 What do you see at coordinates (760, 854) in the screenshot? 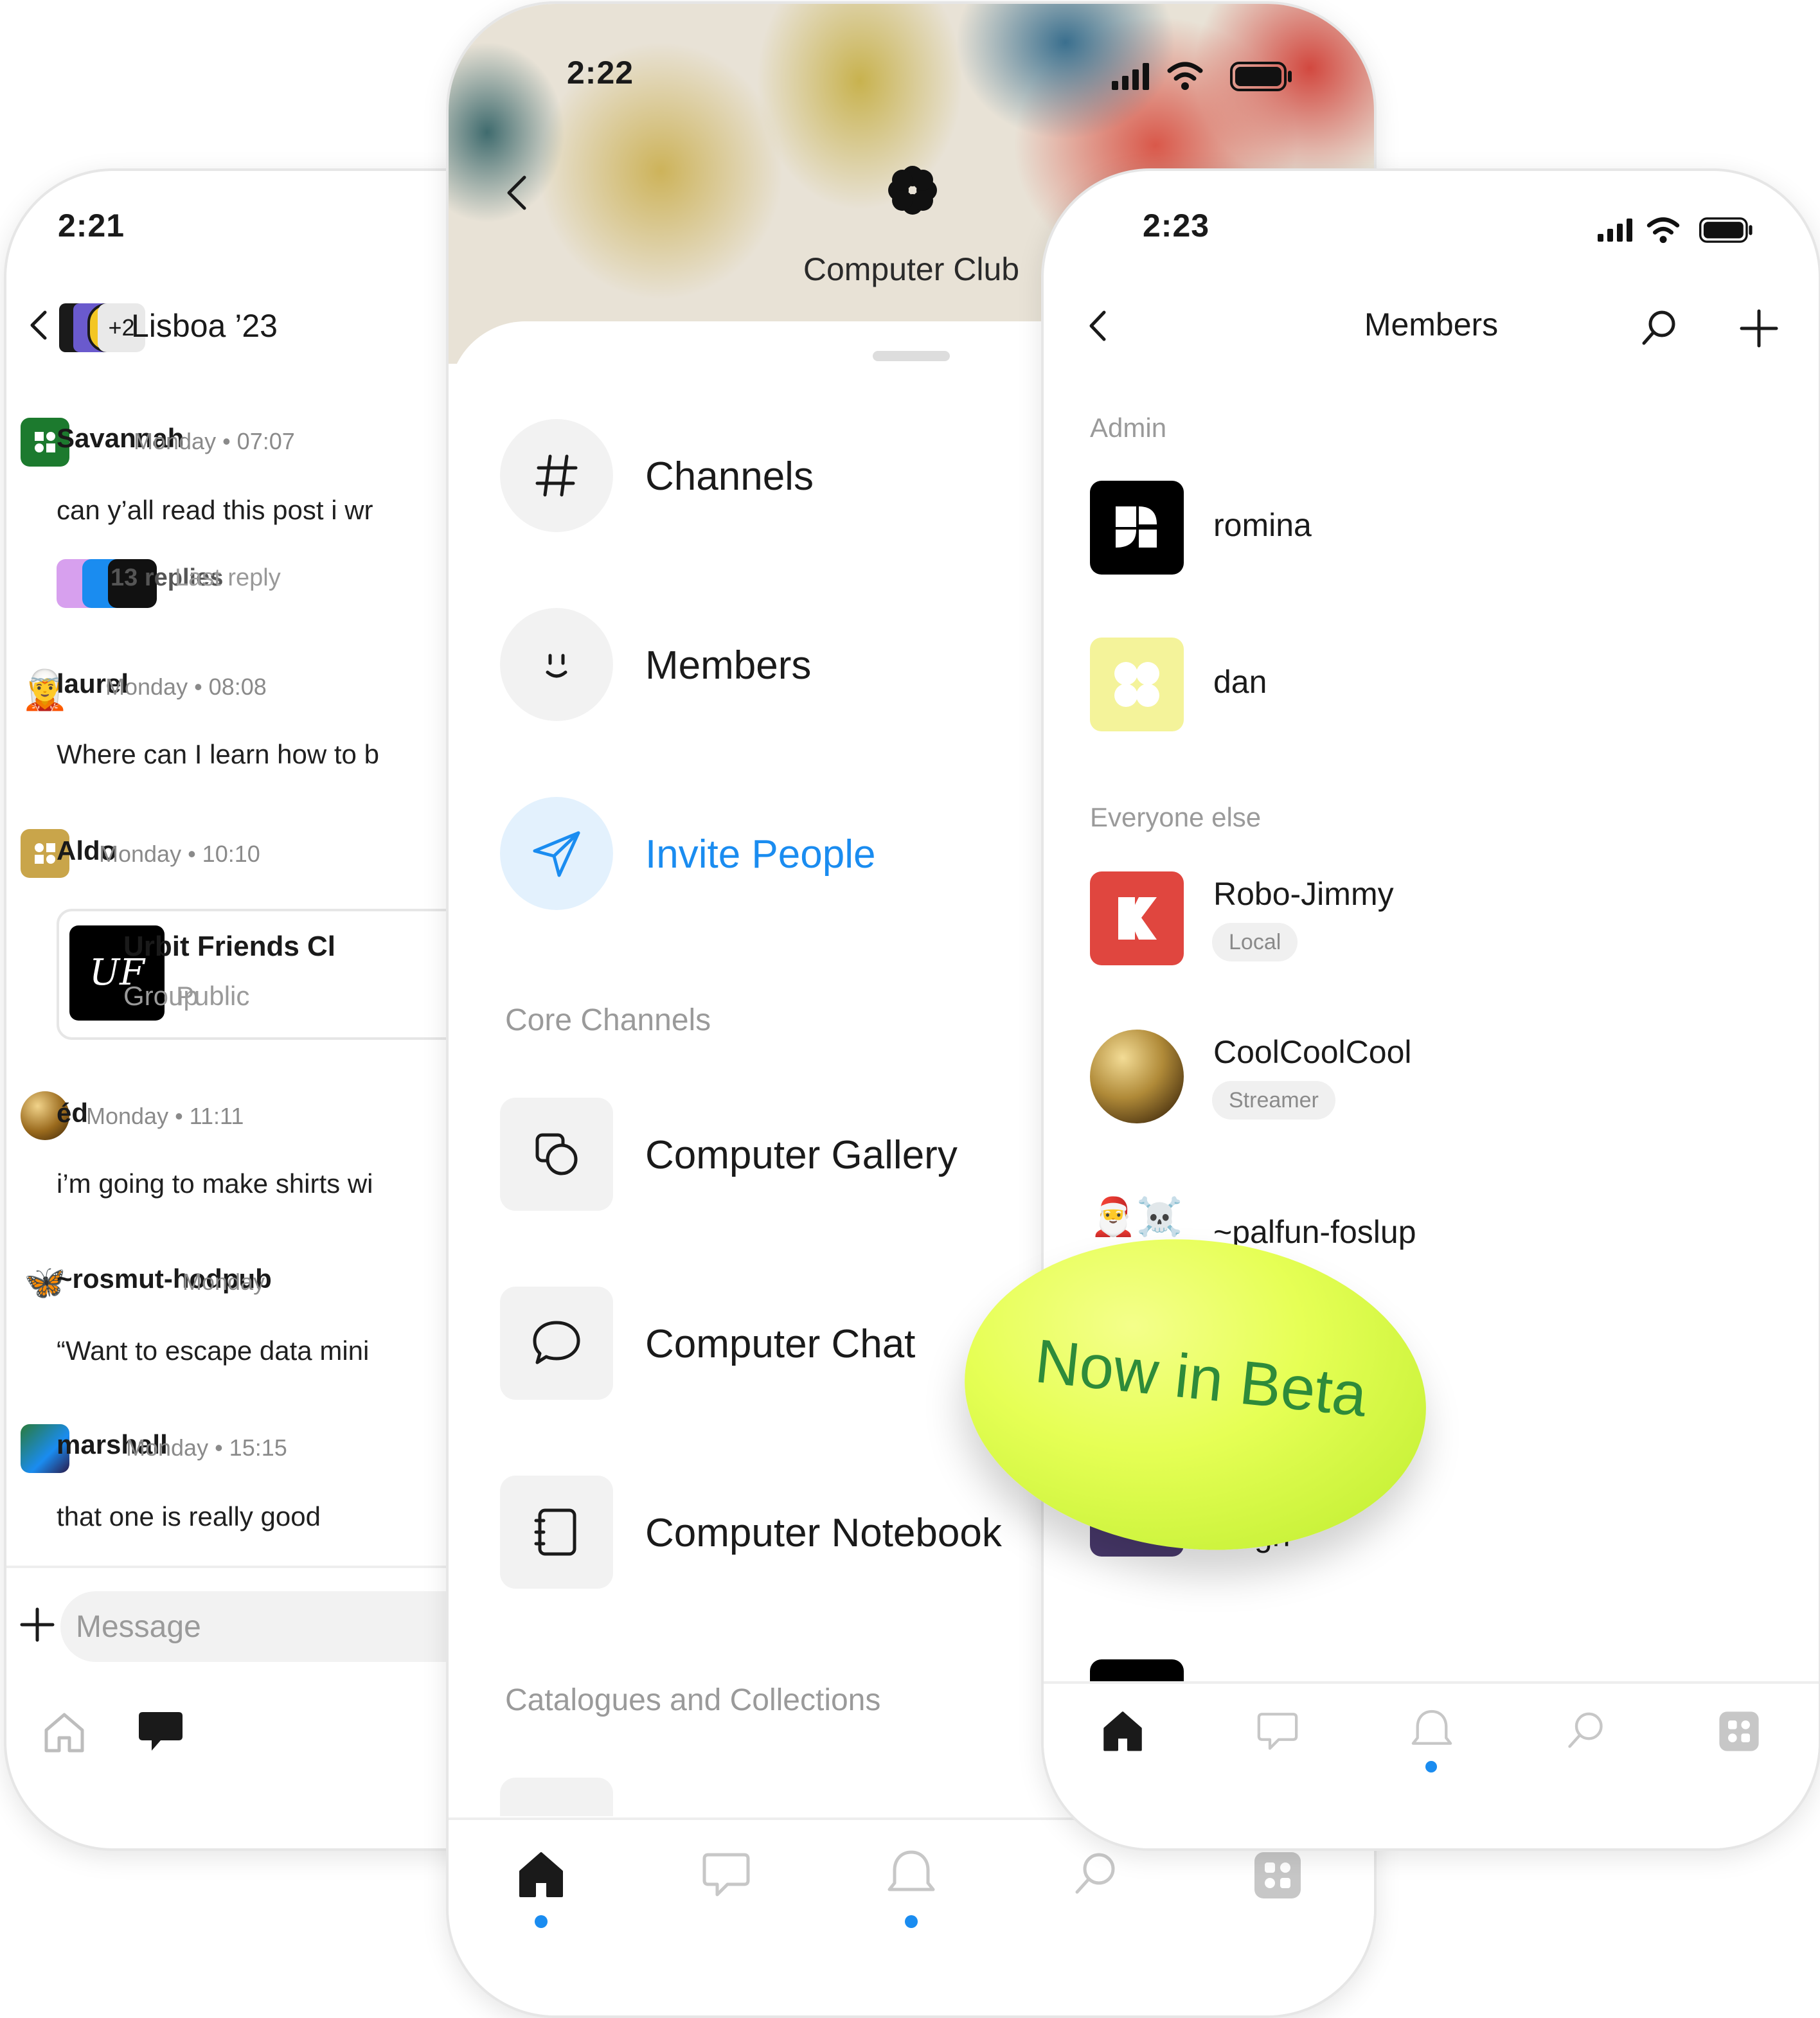
I see `menu-label-invite: Invite People` at bounding box center [760, 854].